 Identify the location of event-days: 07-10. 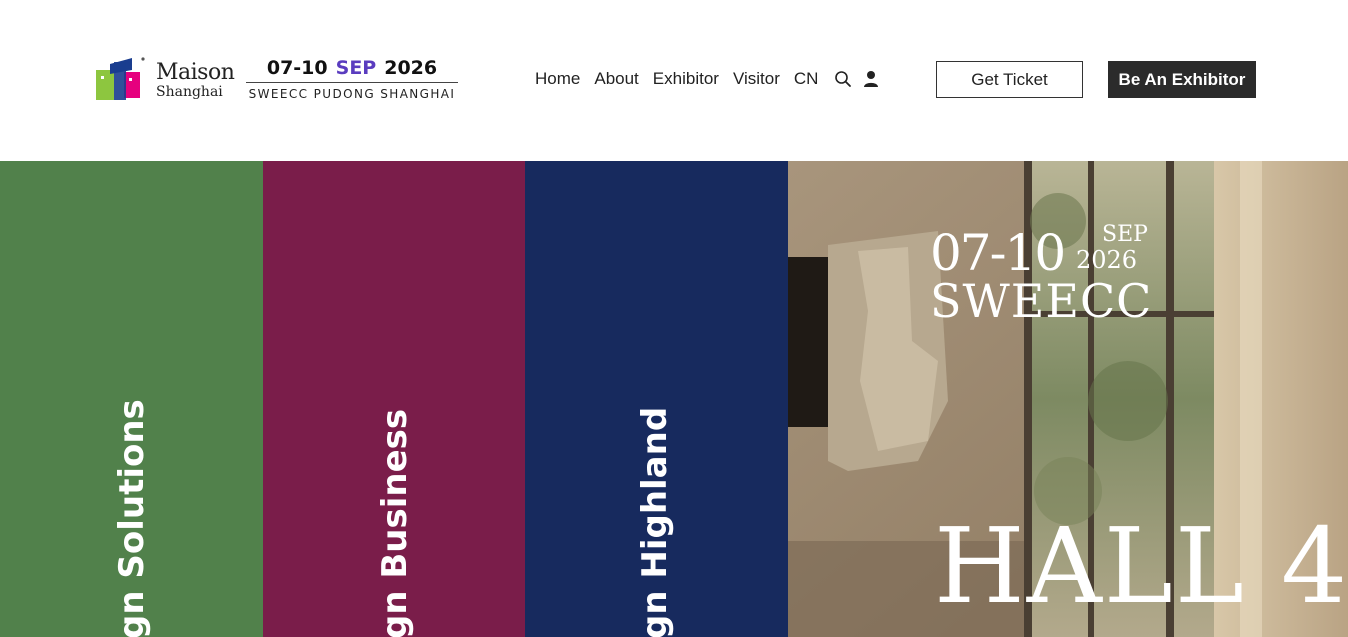
(297, 68).